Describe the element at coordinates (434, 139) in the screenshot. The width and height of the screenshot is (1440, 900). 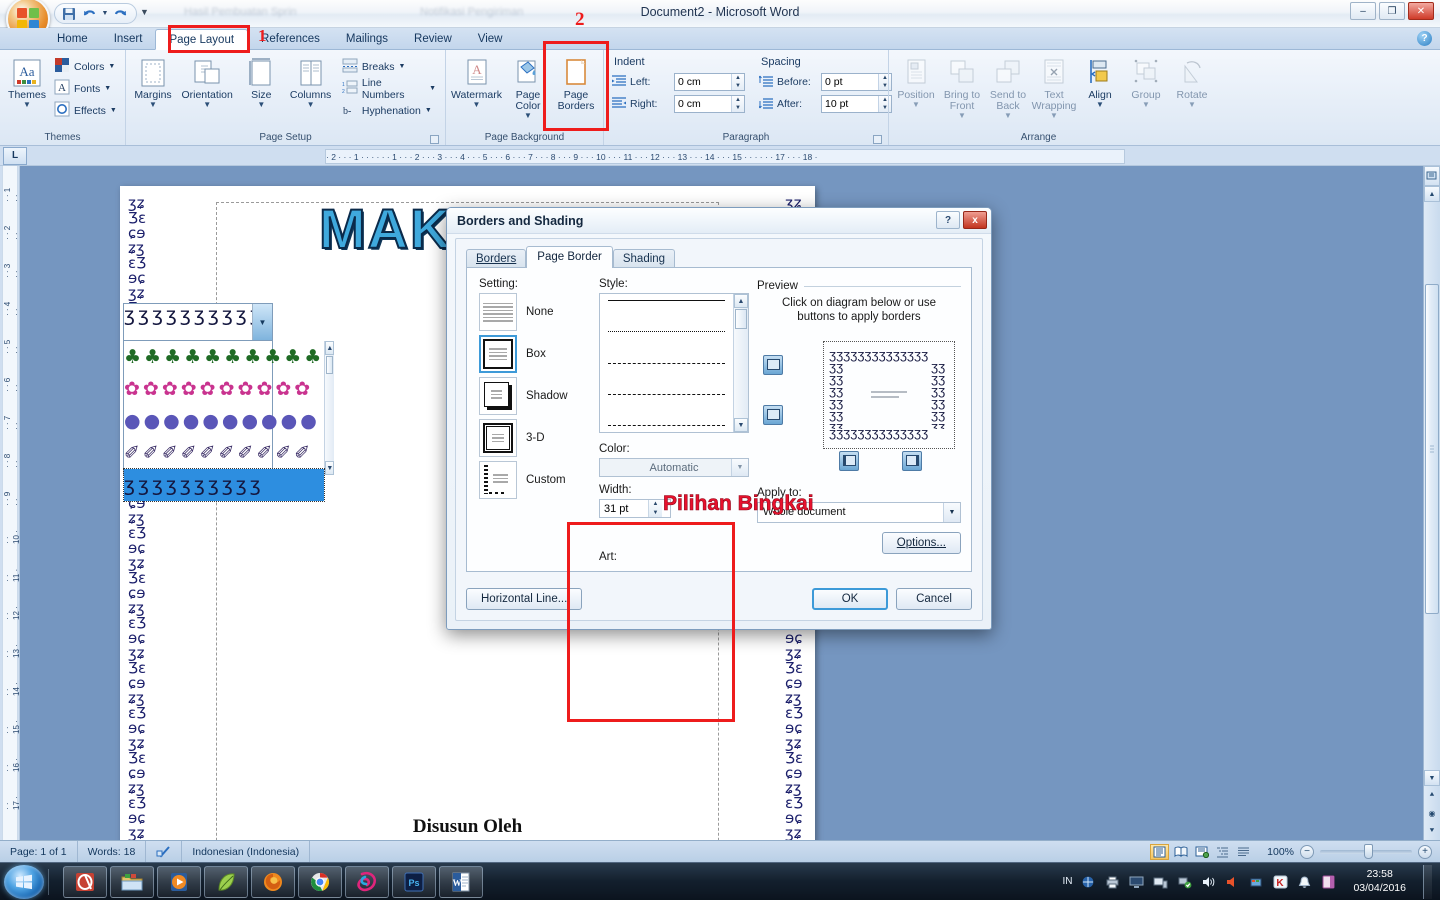
I see `page-setup-dialog-launcher` at that location.